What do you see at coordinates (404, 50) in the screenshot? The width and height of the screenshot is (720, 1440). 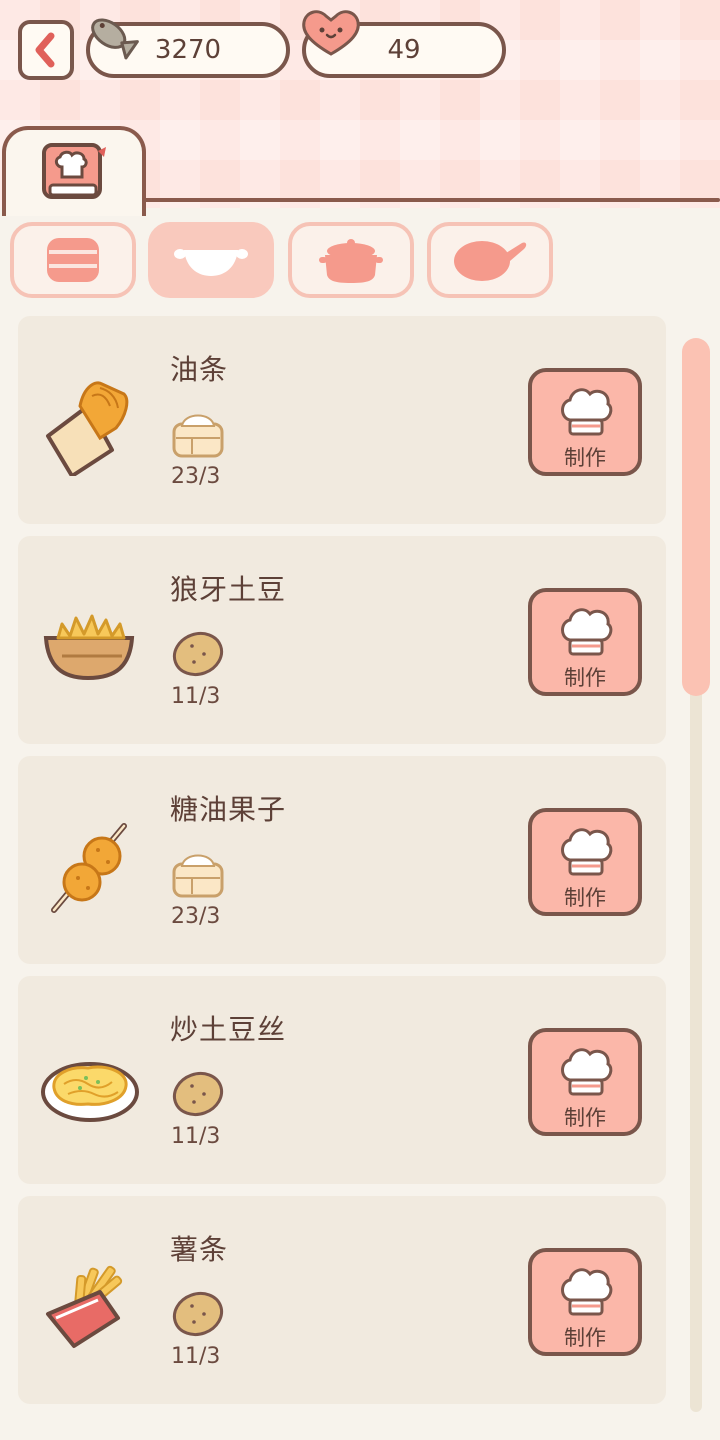 I see `heart-count: 49` at bounding box center [404, 50].